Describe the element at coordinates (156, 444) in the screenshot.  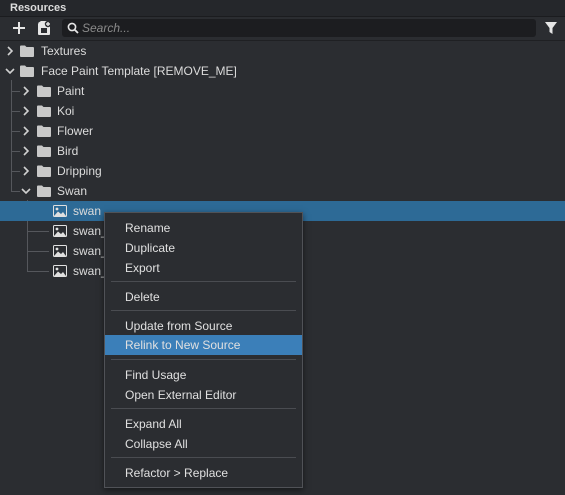
I see `menu-item-label: Collapse All` at that location.